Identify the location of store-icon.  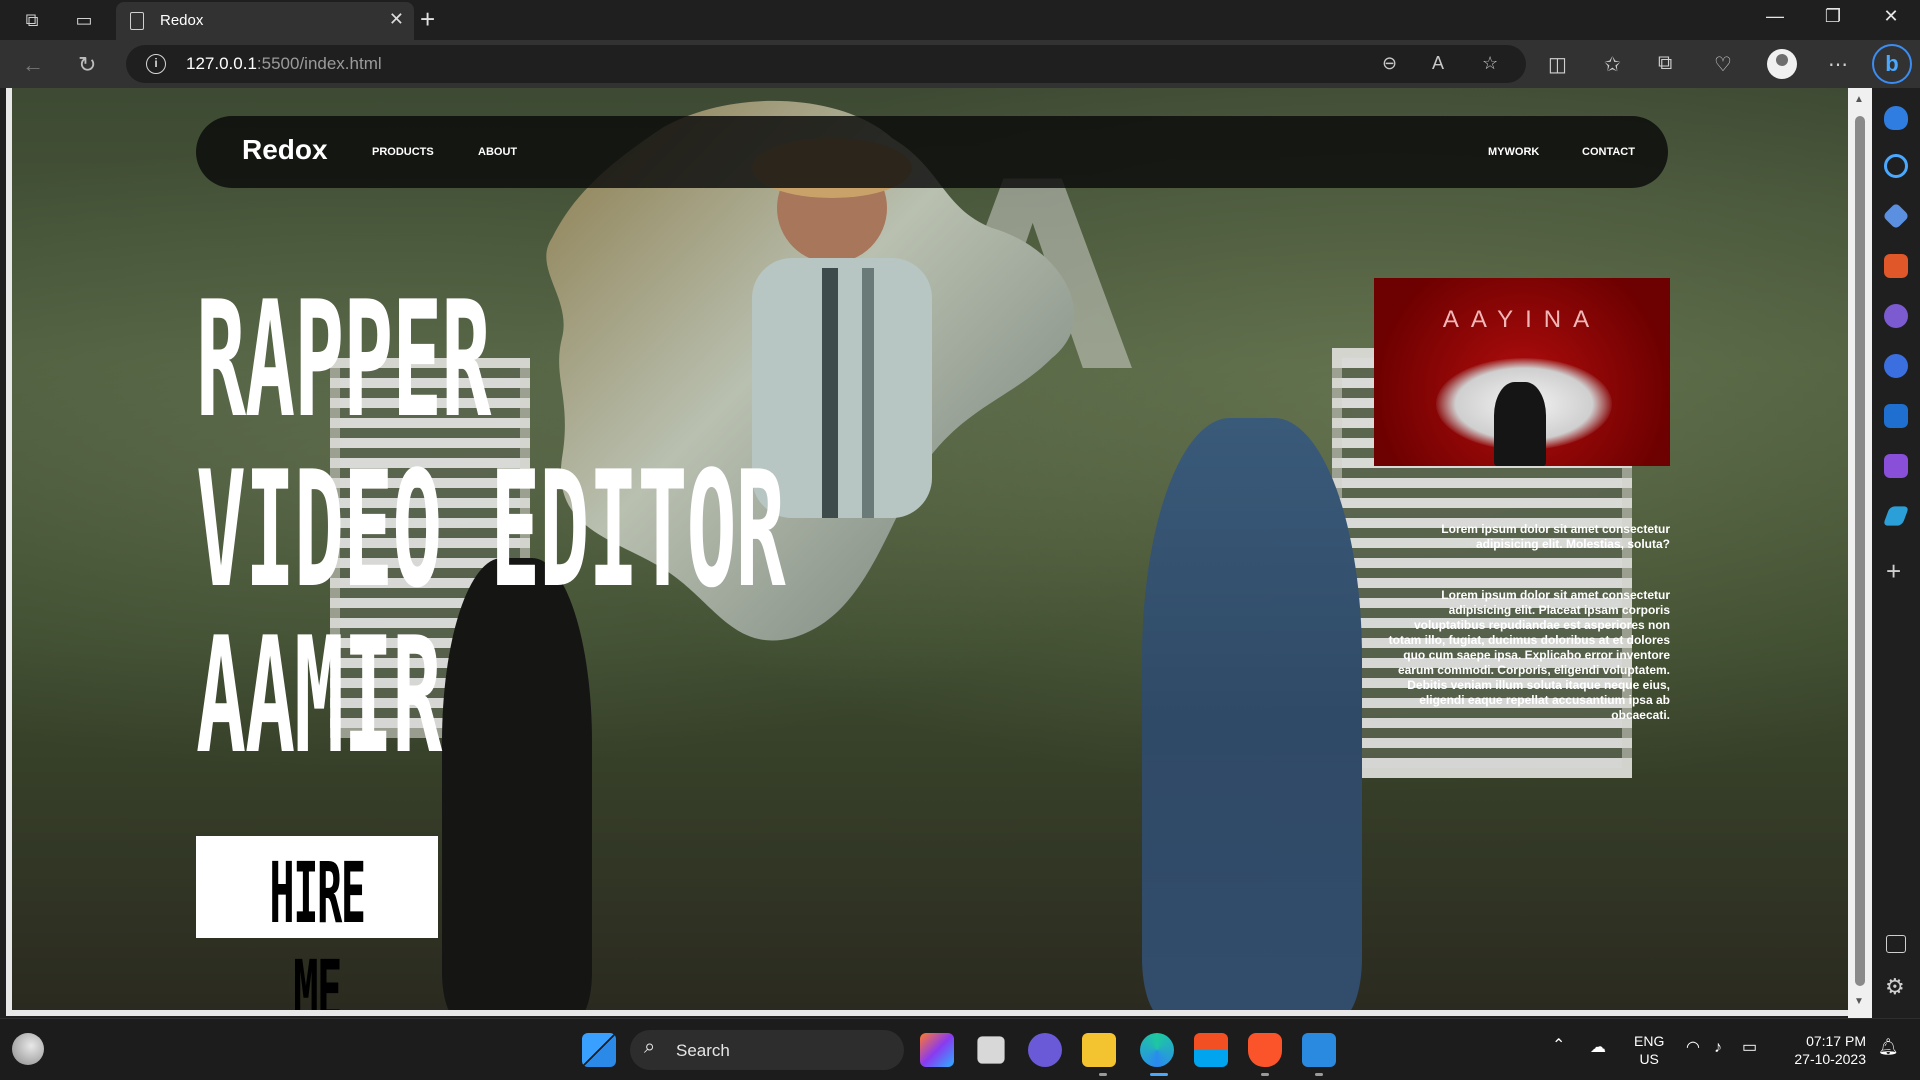
(1211, 1050).